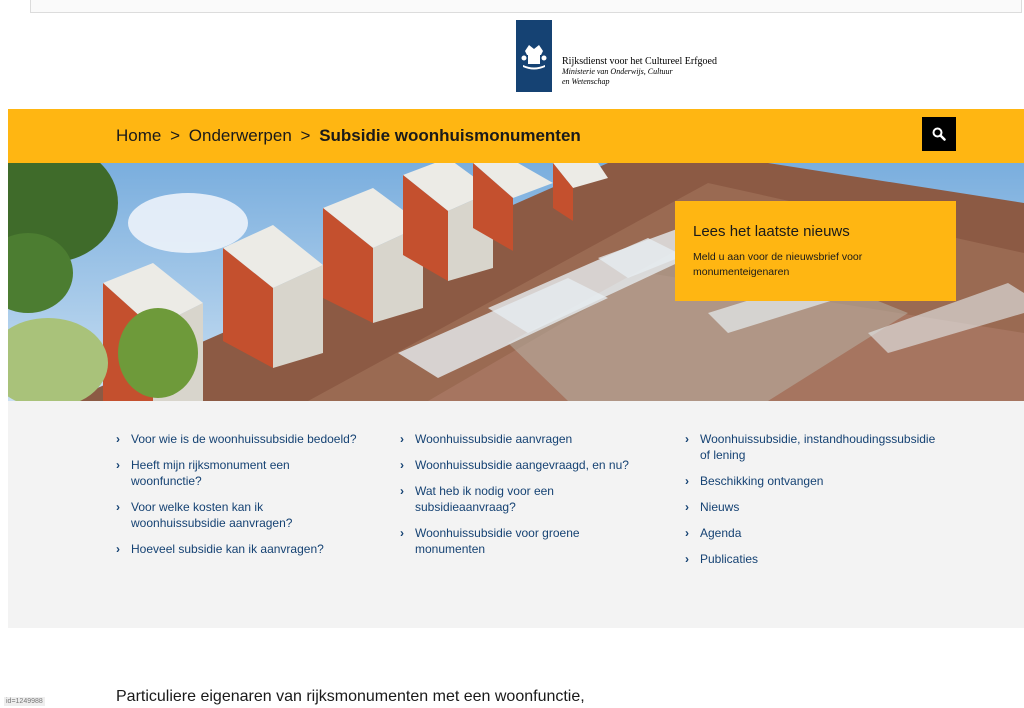  I want to click on link-nieuws: › Nieuws, so click(812, 507).